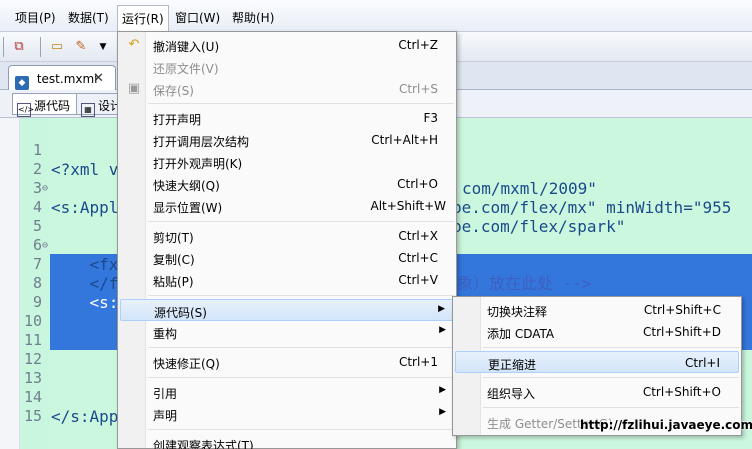  Describe the element at coordinates (511, 394) in the screenshot. I see `menu-item-label: 组织导入` at that location.